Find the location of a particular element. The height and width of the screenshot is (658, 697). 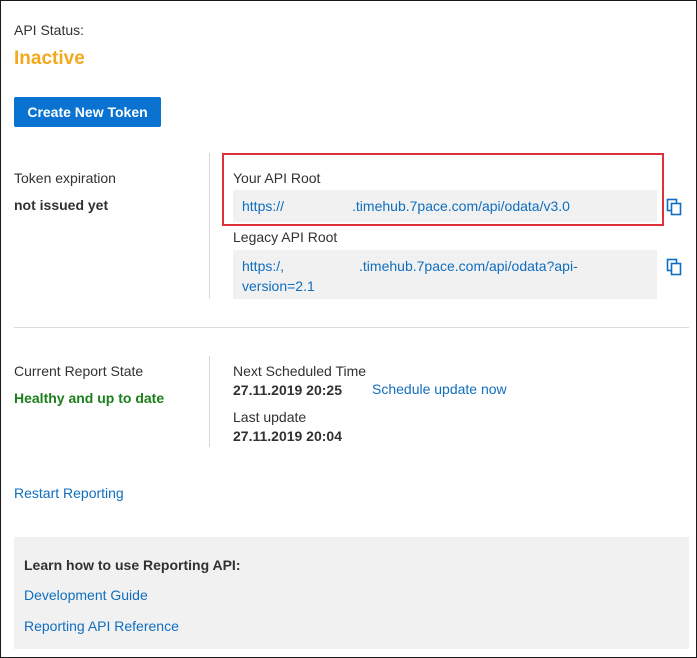

report-state-value: Healthy and up to date is located at coordinates (89, 398).